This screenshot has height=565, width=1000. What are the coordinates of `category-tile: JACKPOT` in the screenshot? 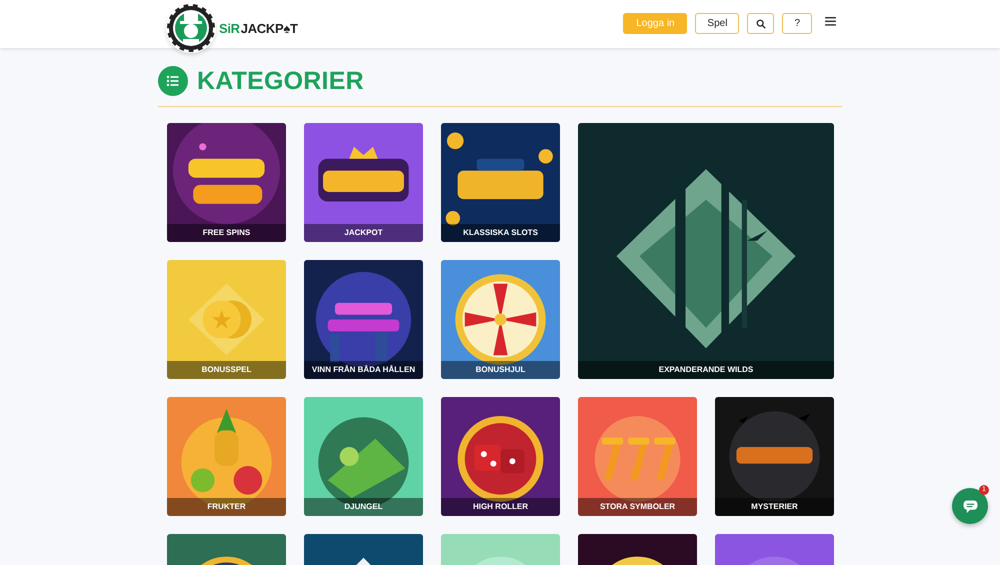 It's located at (363, 182).